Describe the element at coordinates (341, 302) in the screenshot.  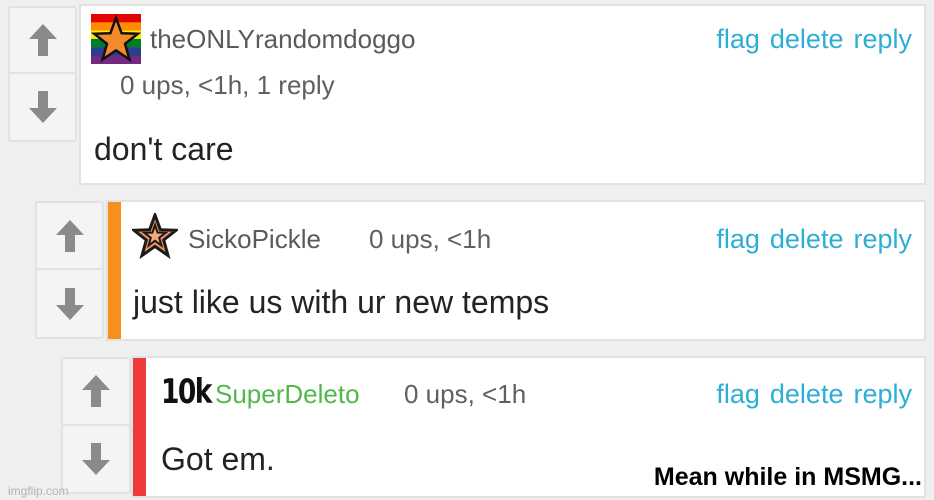
I see `comment-text: just like us with ur new temps` at that location.